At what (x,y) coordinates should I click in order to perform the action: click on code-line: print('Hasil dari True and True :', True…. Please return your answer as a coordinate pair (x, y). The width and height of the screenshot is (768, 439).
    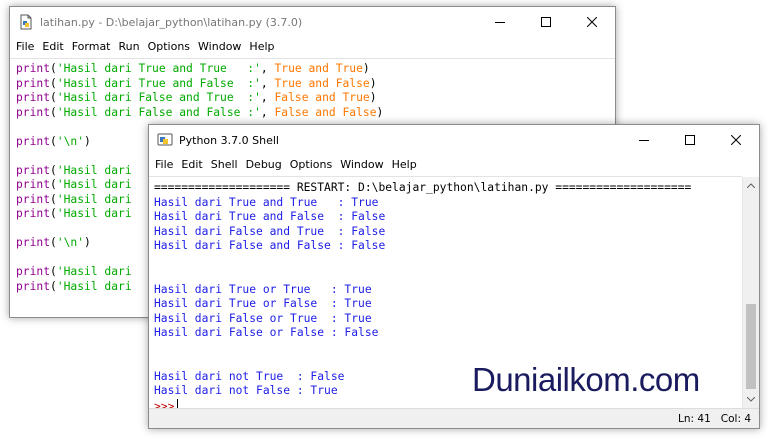
    Looking at the image, I should click on (315, 69).